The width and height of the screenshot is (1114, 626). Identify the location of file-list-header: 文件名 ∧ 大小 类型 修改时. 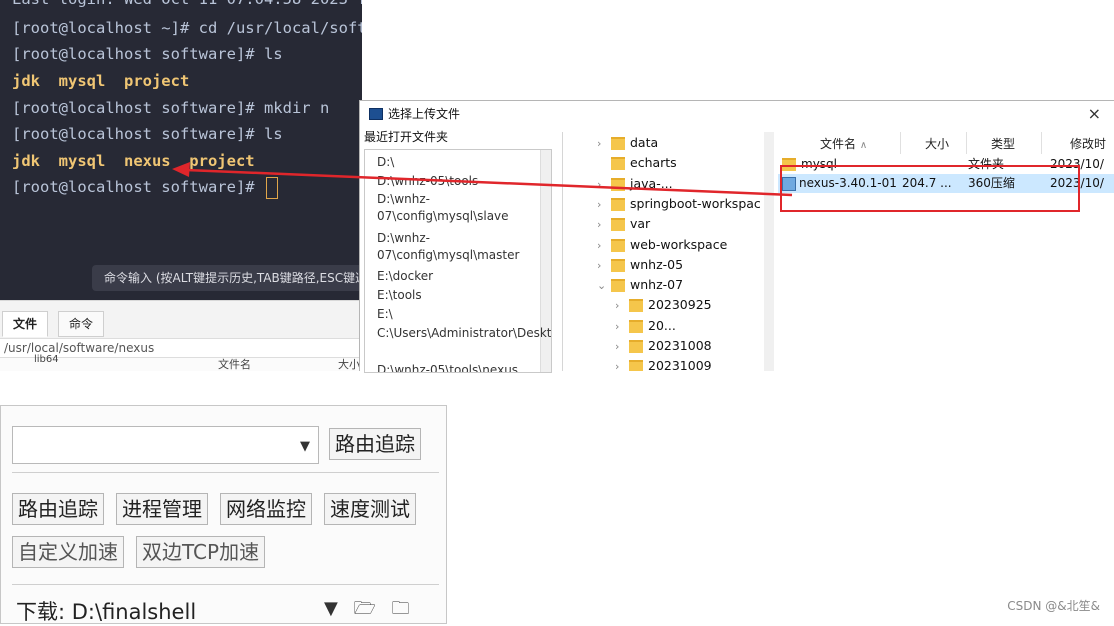
(946, 143).